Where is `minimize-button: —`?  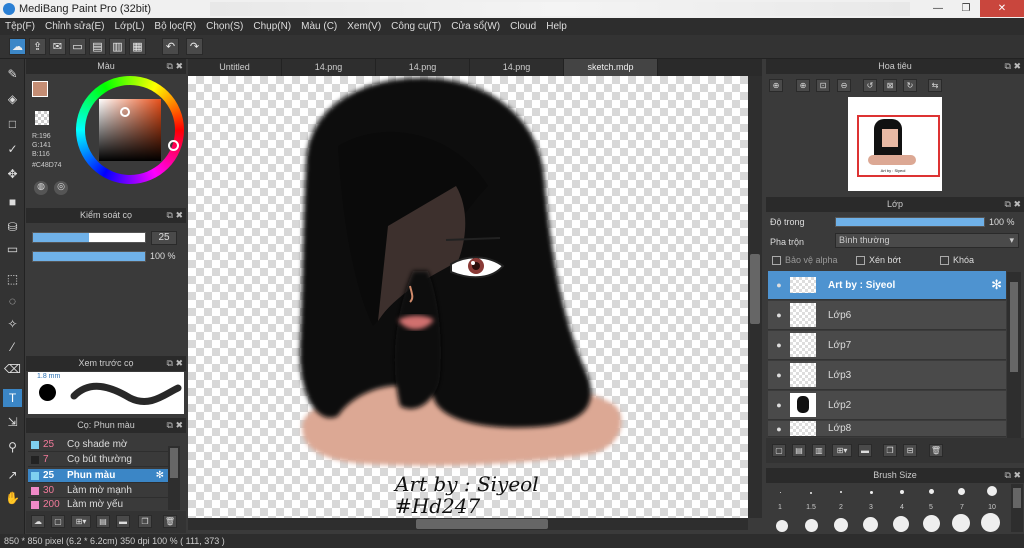 minimize-button: — is located at coordinates (938, 8).